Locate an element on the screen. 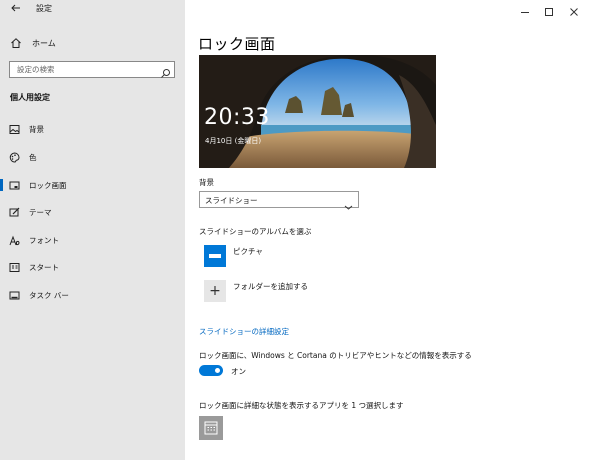 The image size is (590, 460). home-nav-item: ホーム is located at coordinates (33, 43).